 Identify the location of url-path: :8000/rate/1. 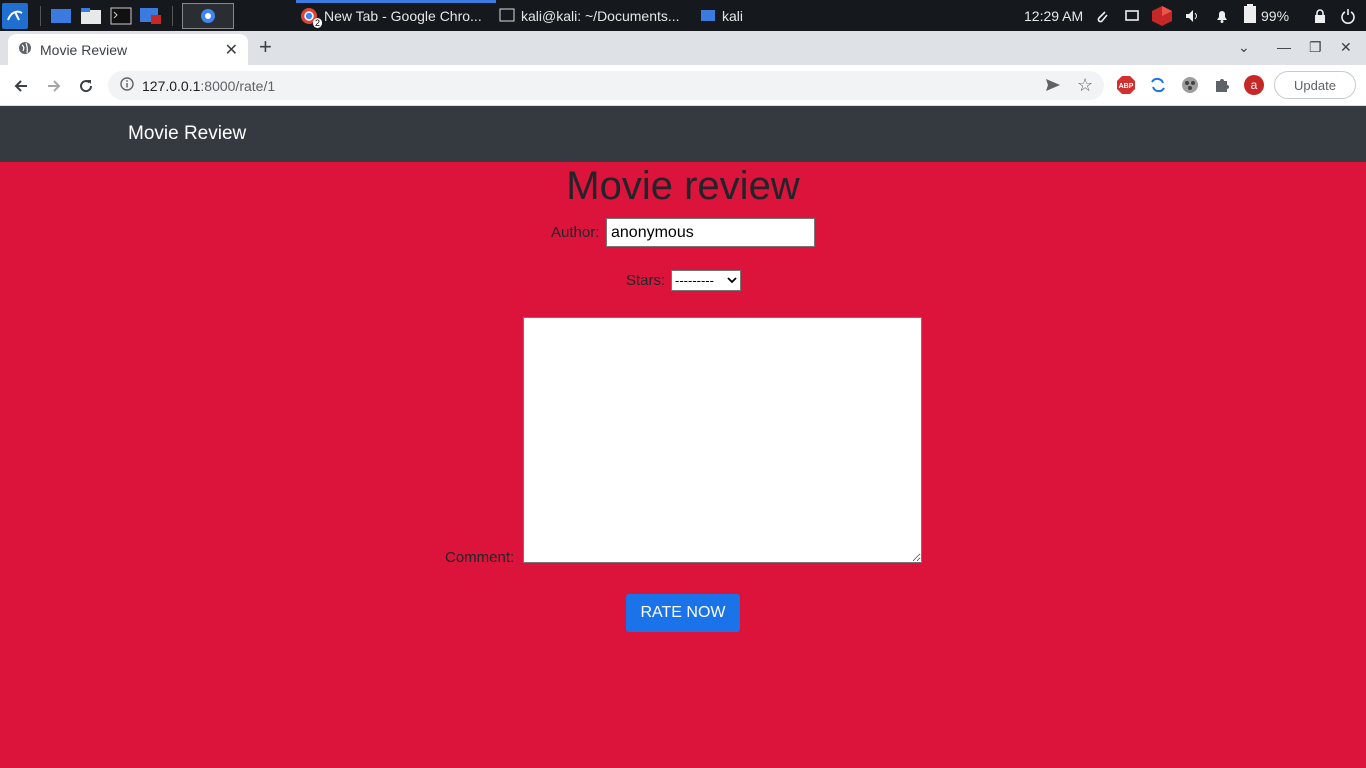
(238, 85).